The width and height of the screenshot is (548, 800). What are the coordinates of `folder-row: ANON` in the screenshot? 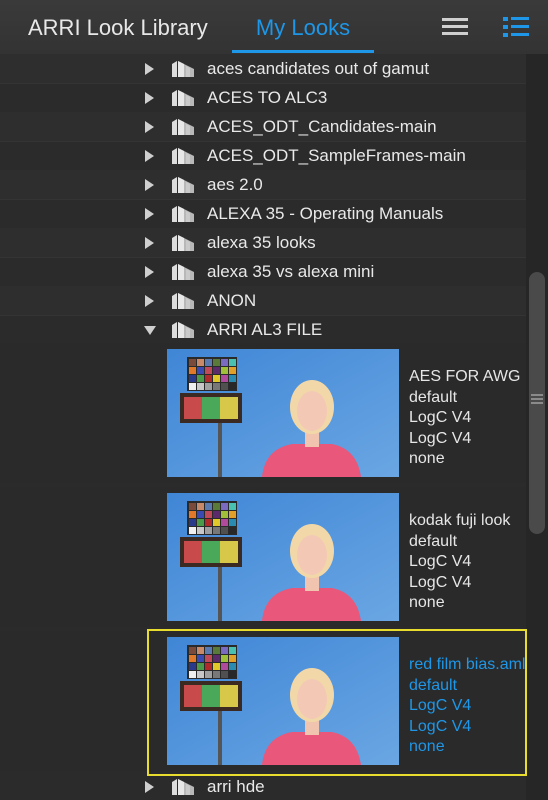 It's located at (263, 301).